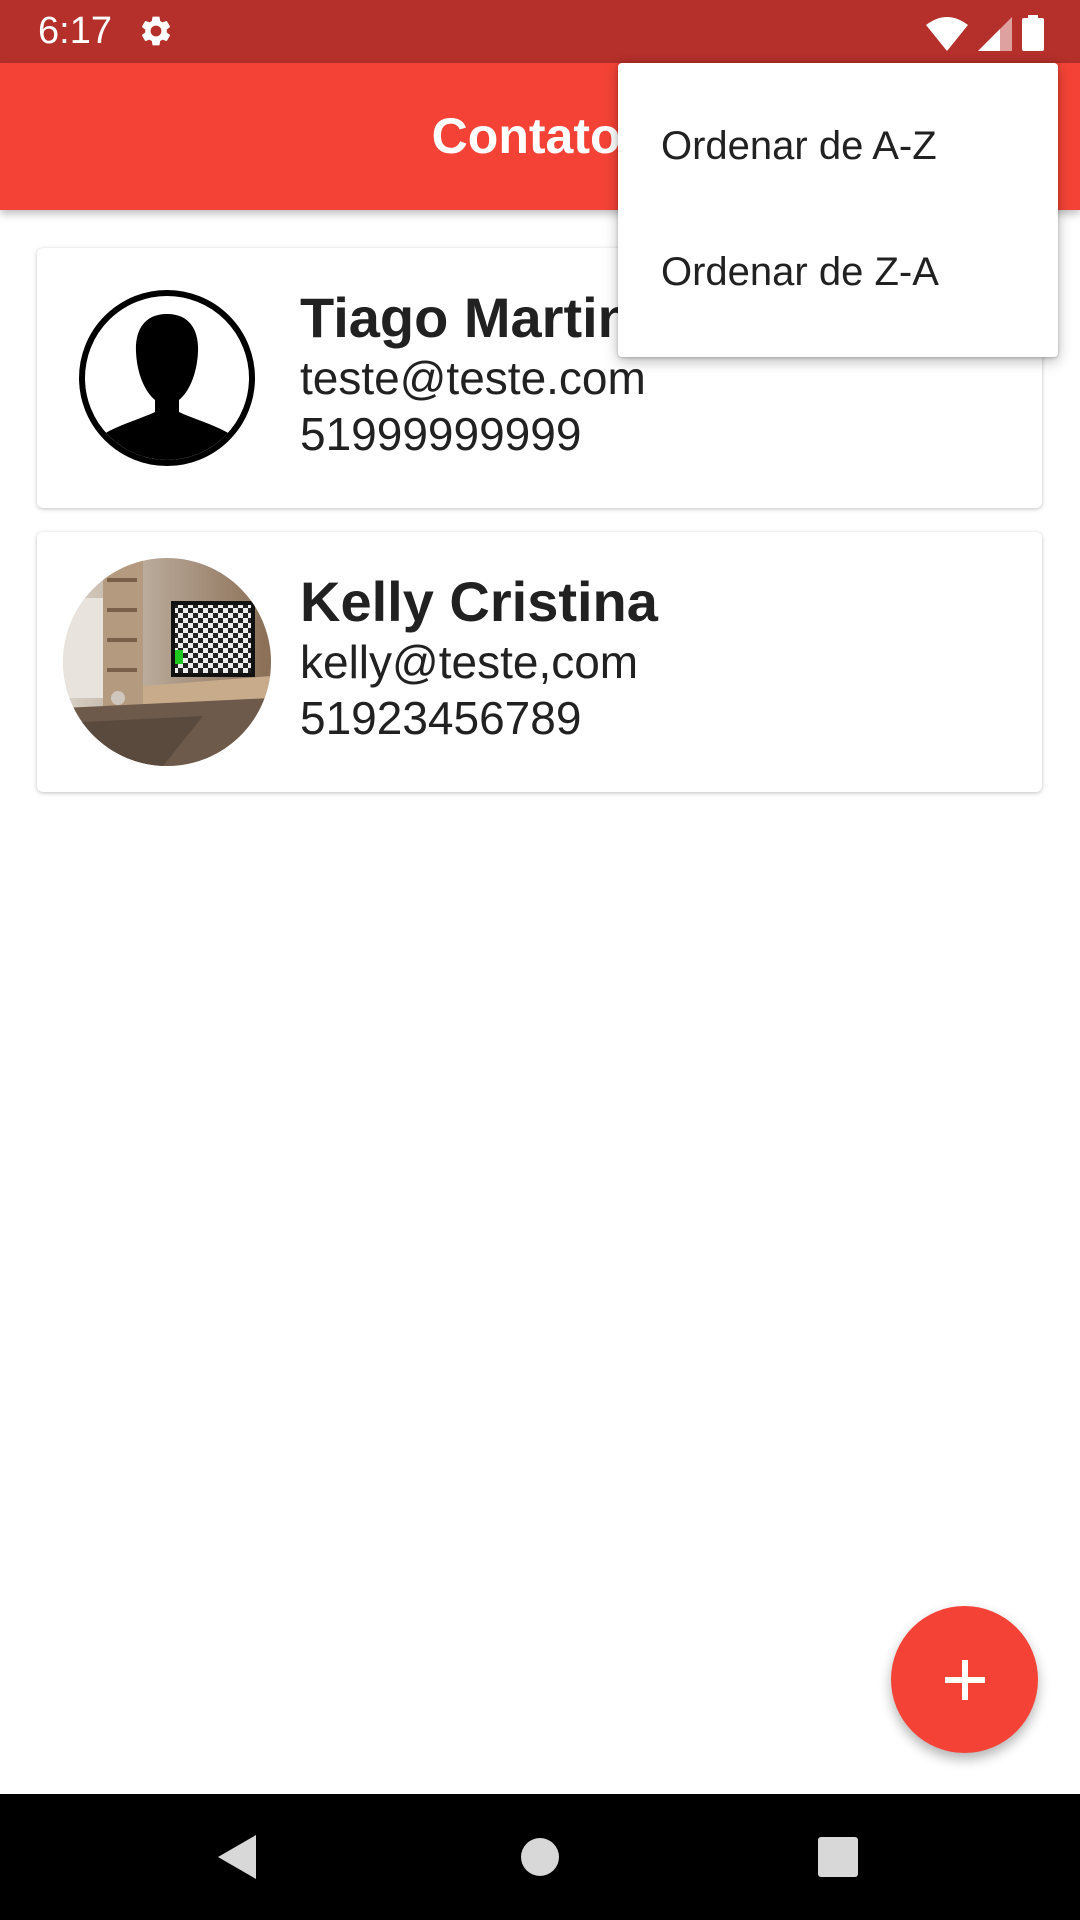  Describe the element at coordinates (156, 31) in the screenshot. I see `gear-icon` at that location.